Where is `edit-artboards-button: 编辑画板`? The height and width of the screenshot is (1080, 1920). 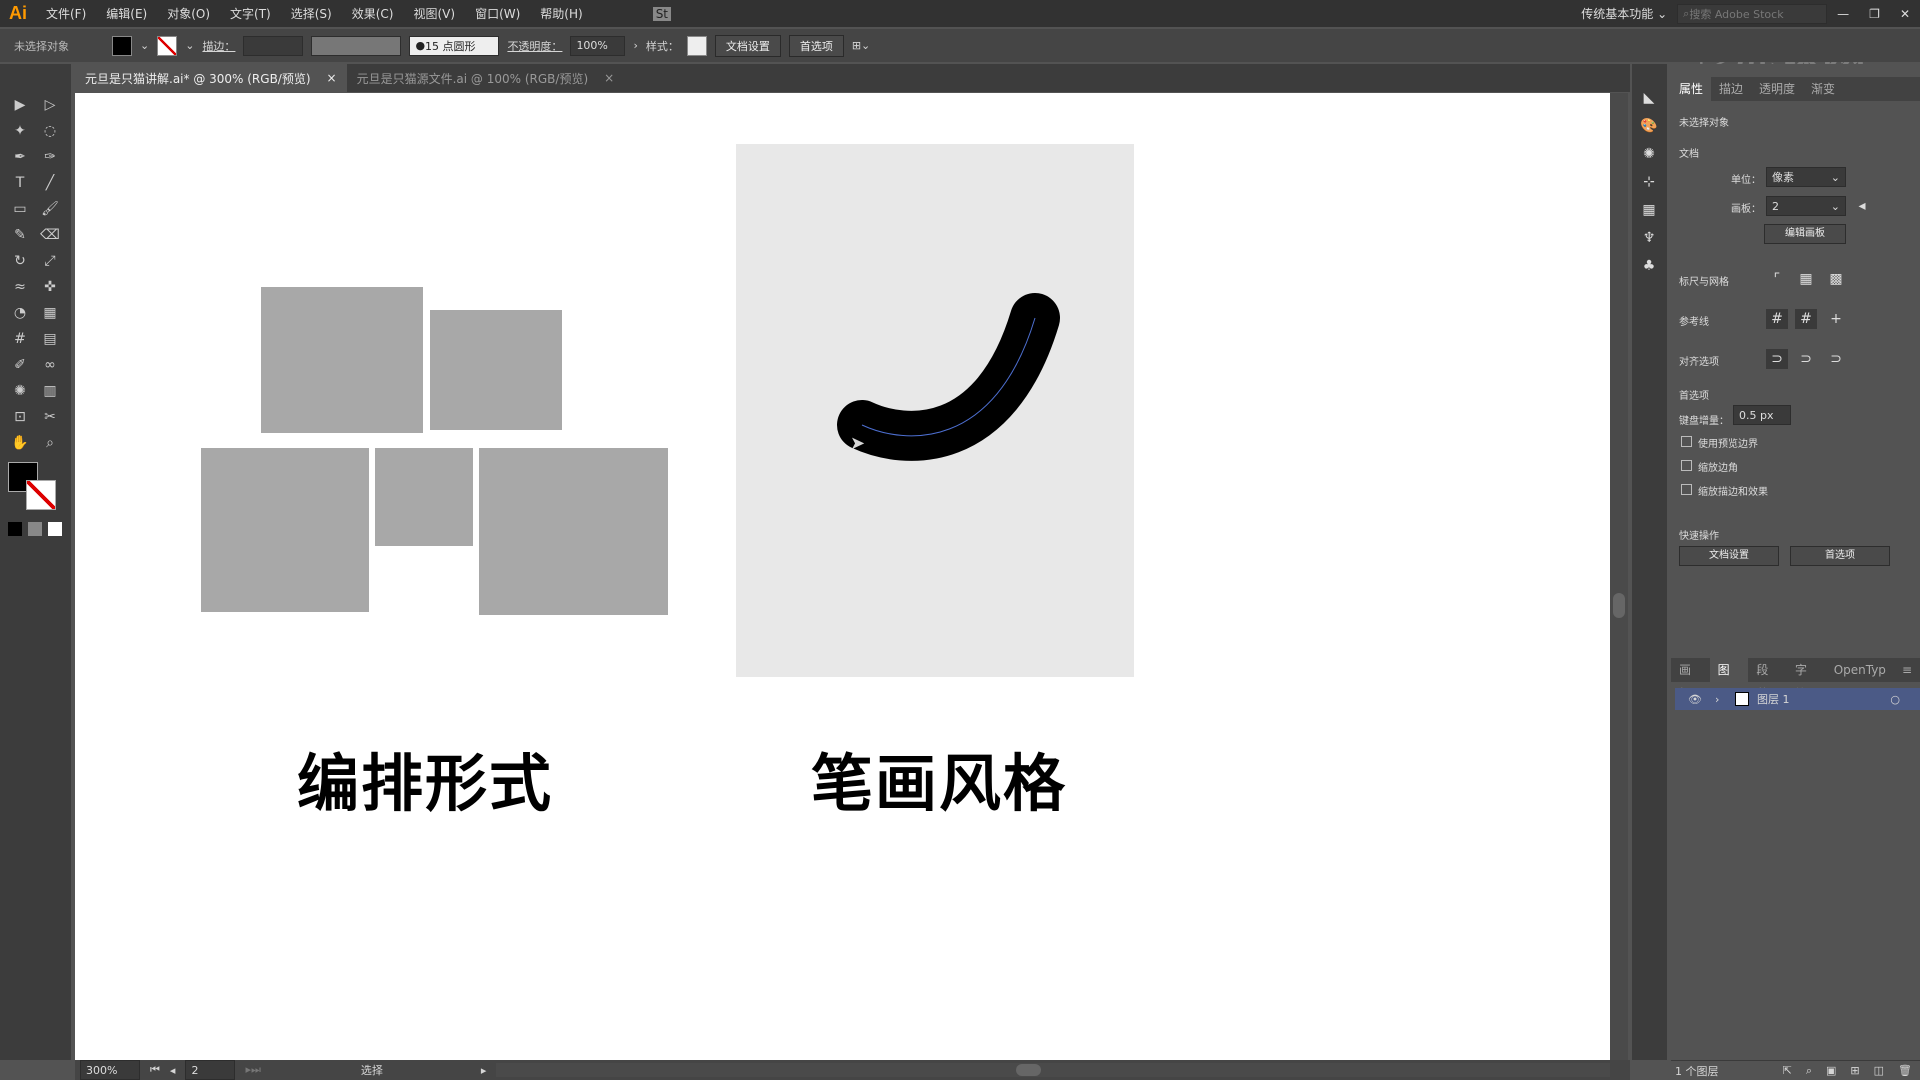
edit-artboards-button: 编辑画板 is located at coordinates (1805, 234).